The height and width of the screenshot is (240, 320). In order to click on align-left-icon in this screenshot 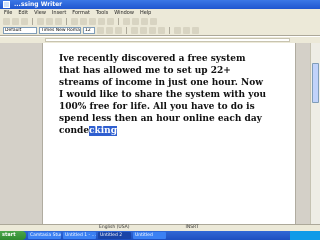, I will do `click(134, 30)`.